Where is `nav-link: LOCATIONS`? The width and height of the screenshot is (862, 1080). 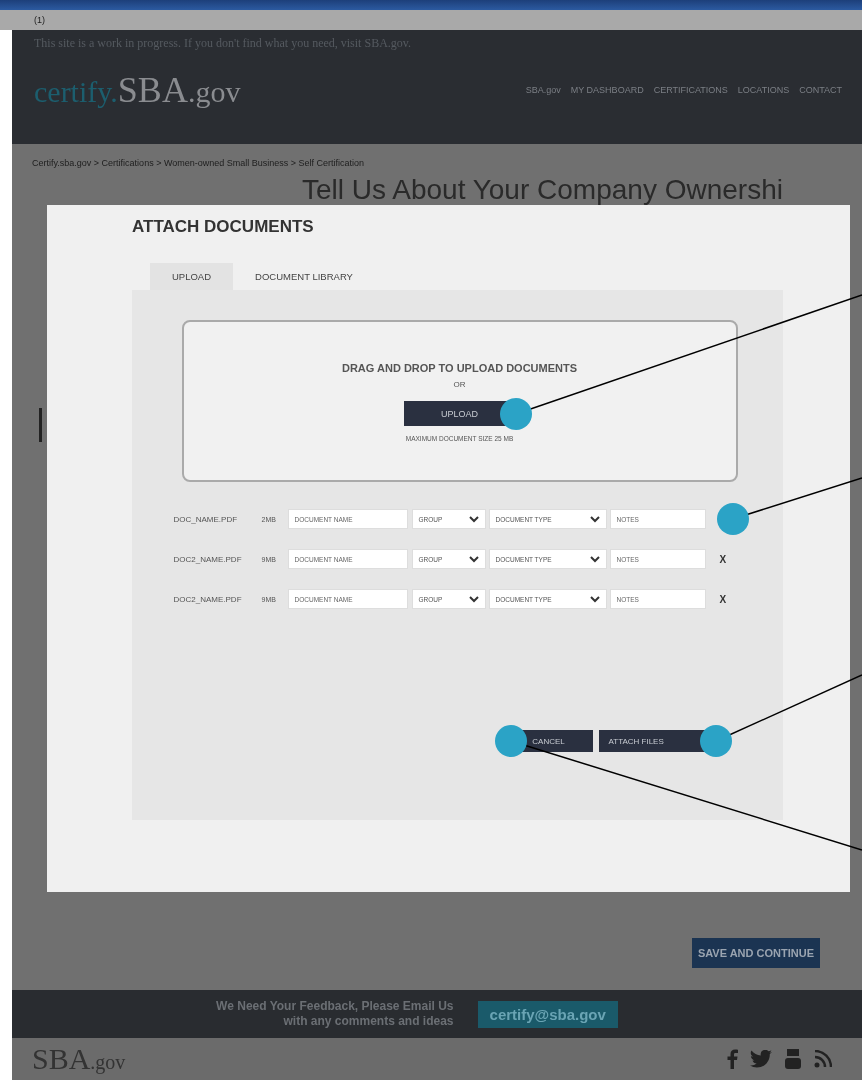 nav-link: LOCATIONS is located at coordinates (763, 90).